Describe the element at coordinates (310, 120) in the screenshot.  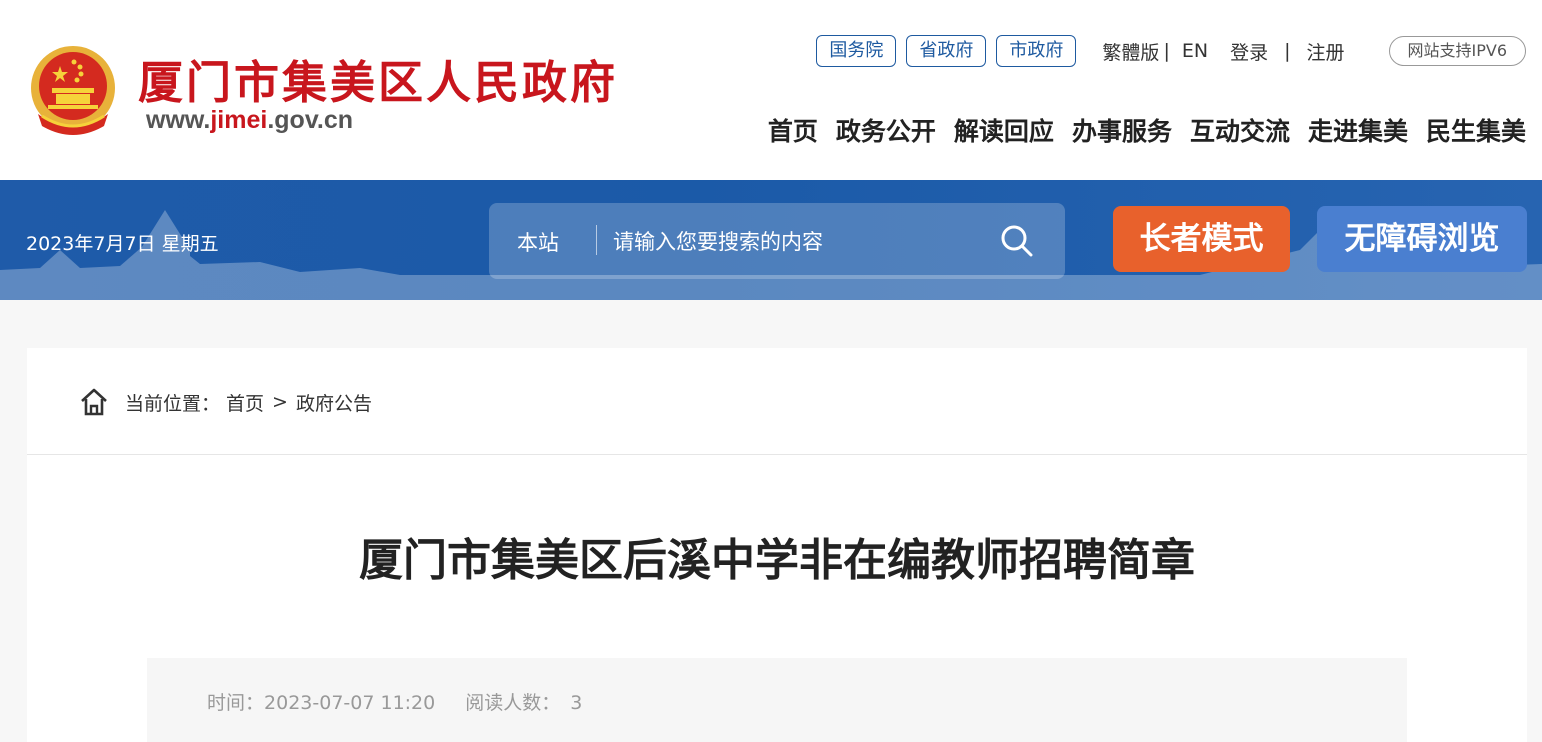
I see `url-suffix: .gov.cn` at that location.